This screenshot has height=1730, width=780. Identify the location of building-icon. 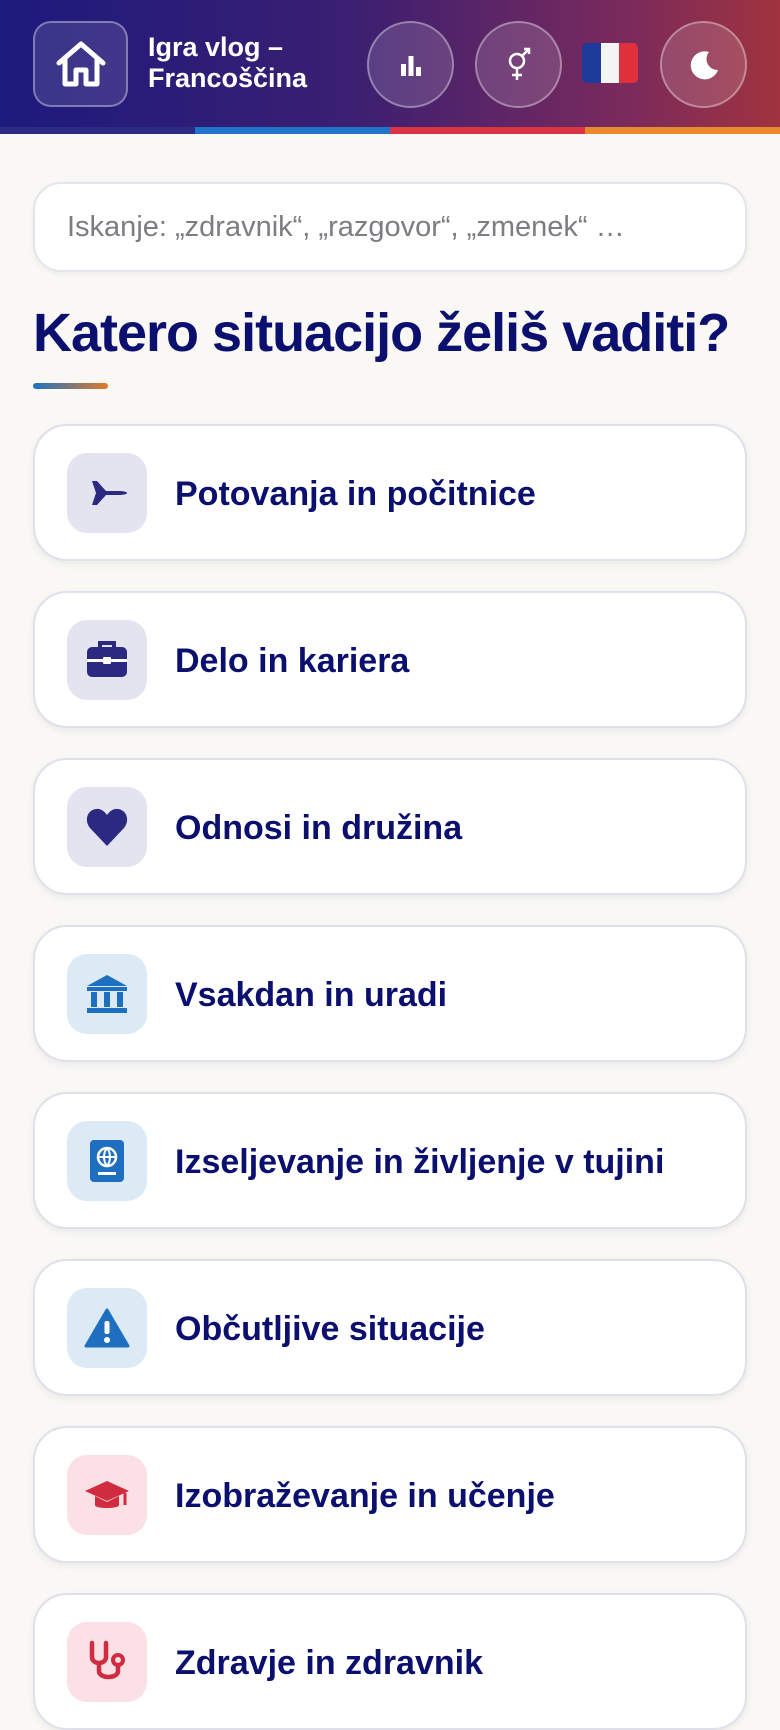
(107, 993).